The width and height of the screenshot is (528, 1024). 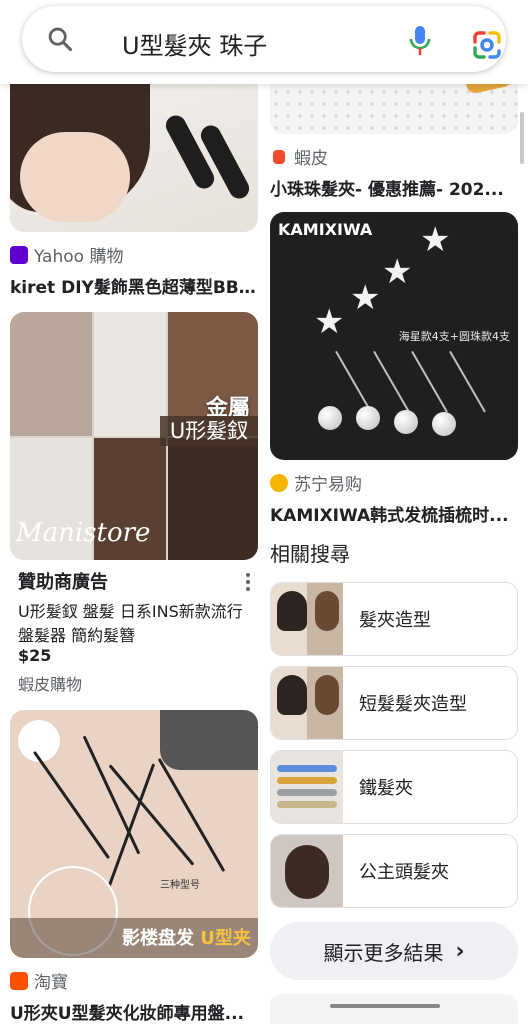 What do you see at coordinates (134, 254) in the screenshot?
I see `result-source: Yahoo 購物` at bounding box center [134, 254].